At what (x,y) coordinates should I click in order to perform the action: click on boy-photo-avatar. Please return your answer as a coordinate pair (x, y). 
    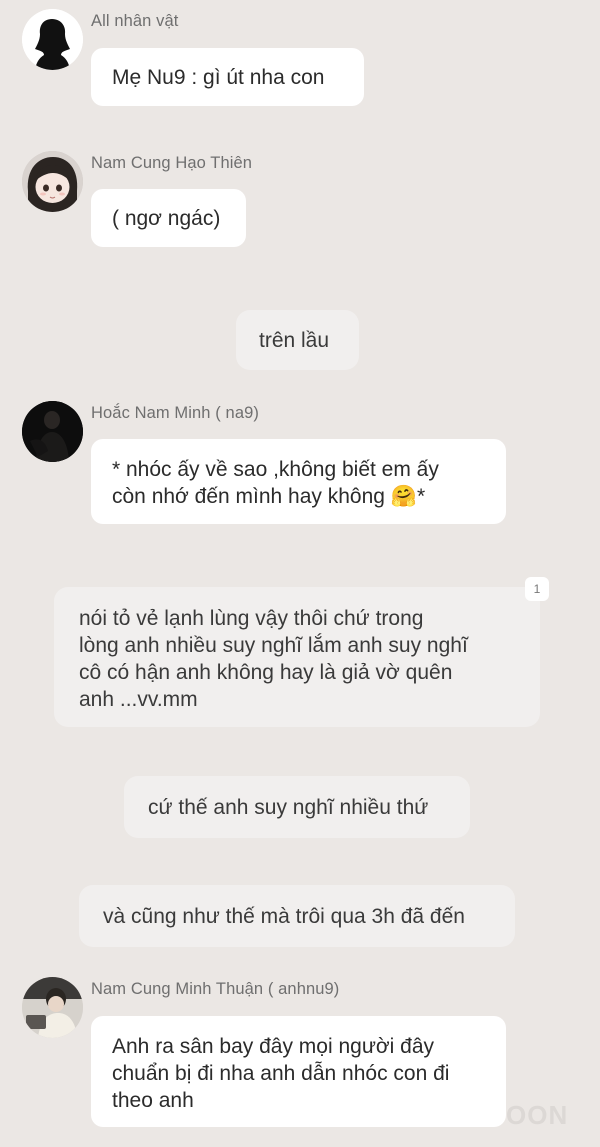
    Looking at the image, I should click on (52, 1007).